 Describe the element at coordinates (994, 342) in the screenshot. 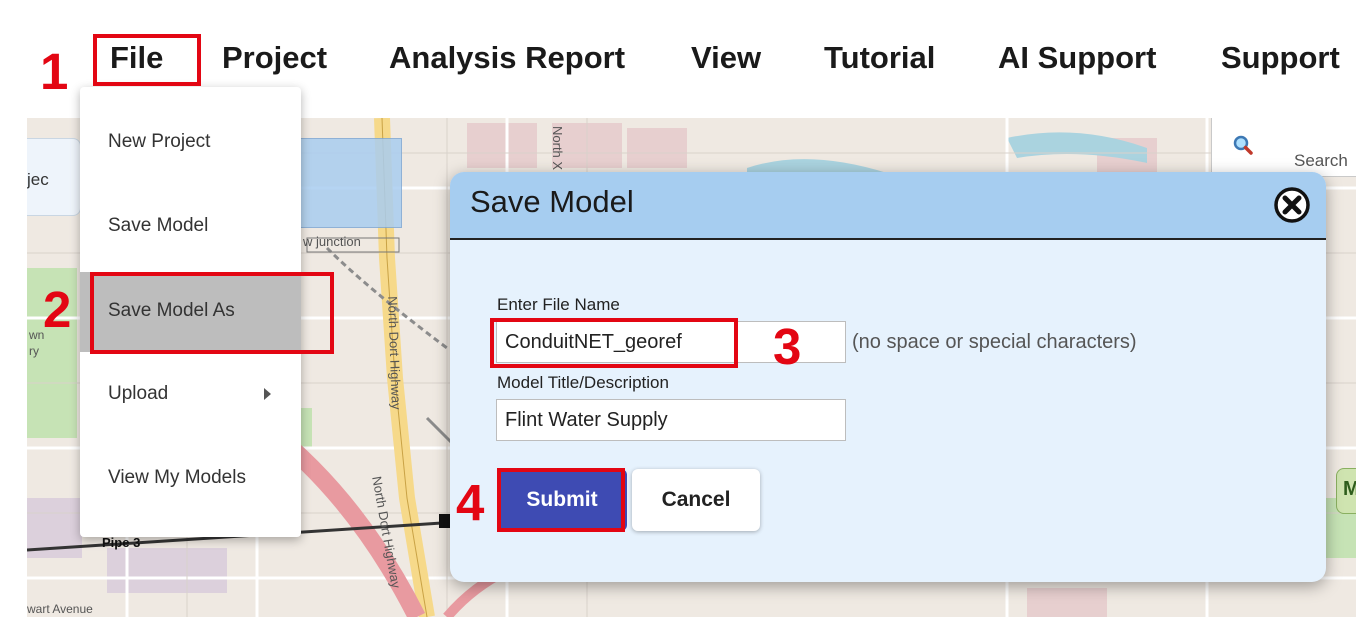

I see `file-name-hint: (no space or special characters)` at that location.